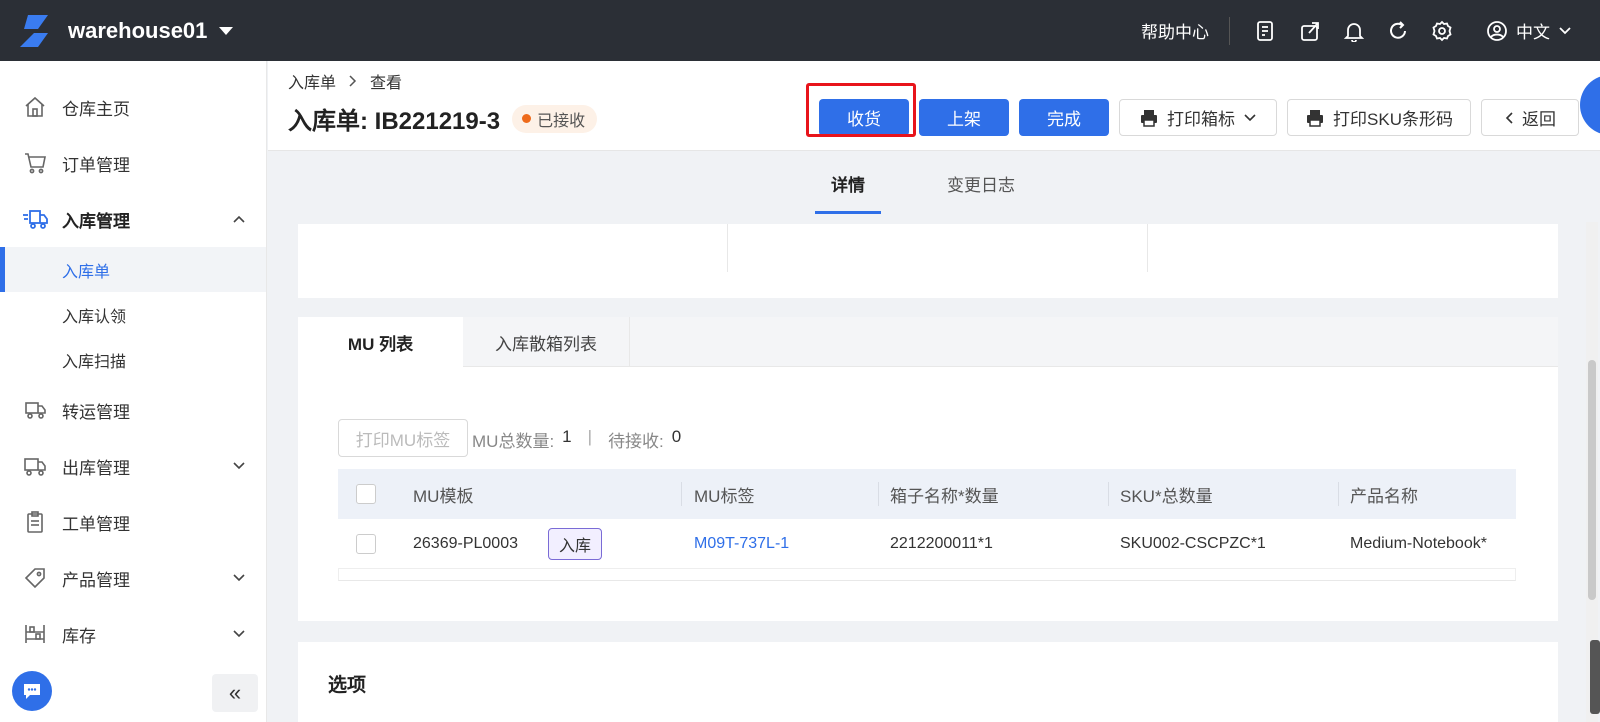  Describe the element at coordinates (1384, 496) in the screenshot. I see `column-header-product-name: 产品名称` at that location.